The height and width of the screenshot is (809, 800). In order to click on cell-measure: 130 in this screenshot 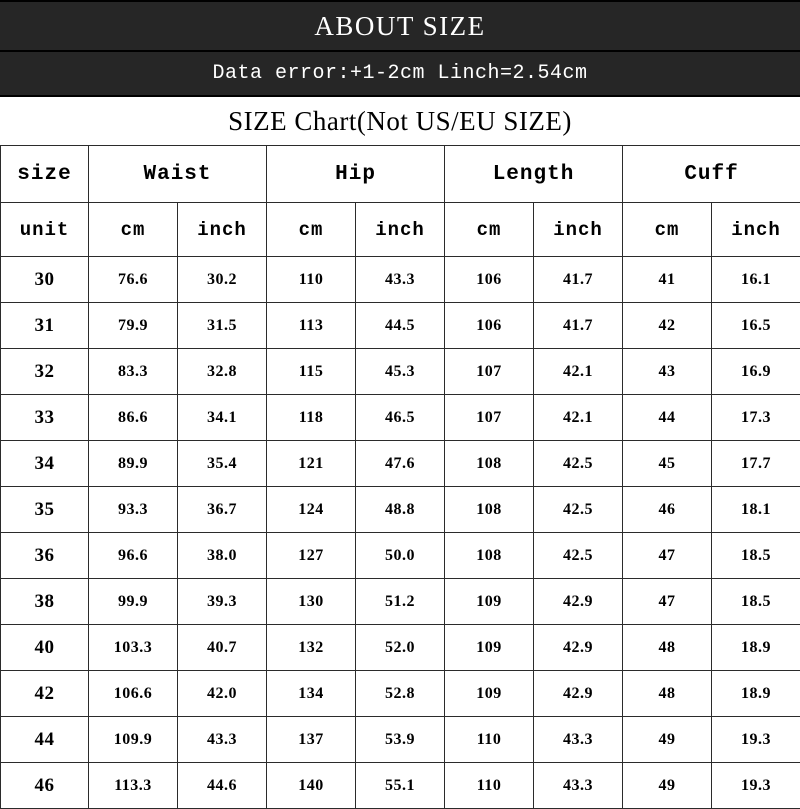, I will do `click(311, 602)`.